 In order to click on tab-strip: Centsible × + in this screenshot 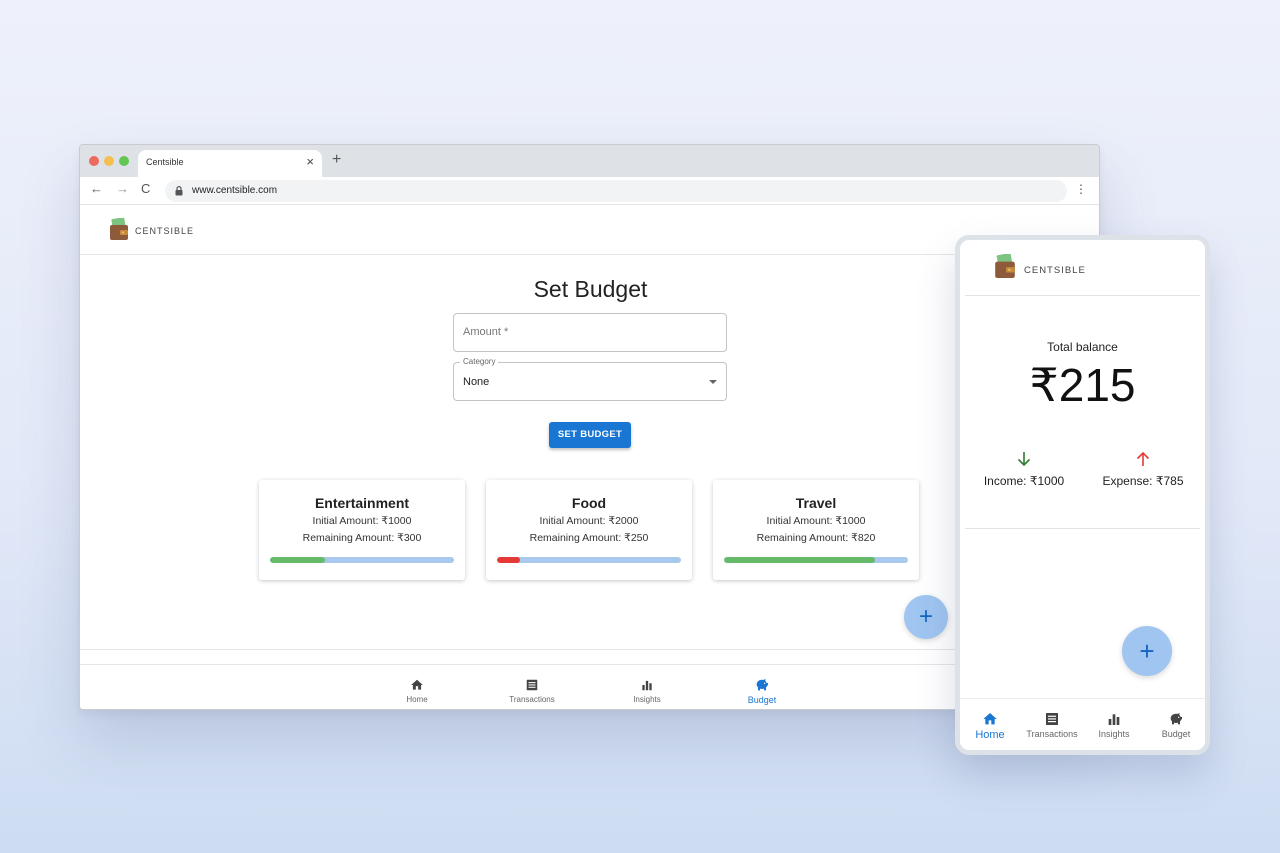, I will do `click(589, 161)`.